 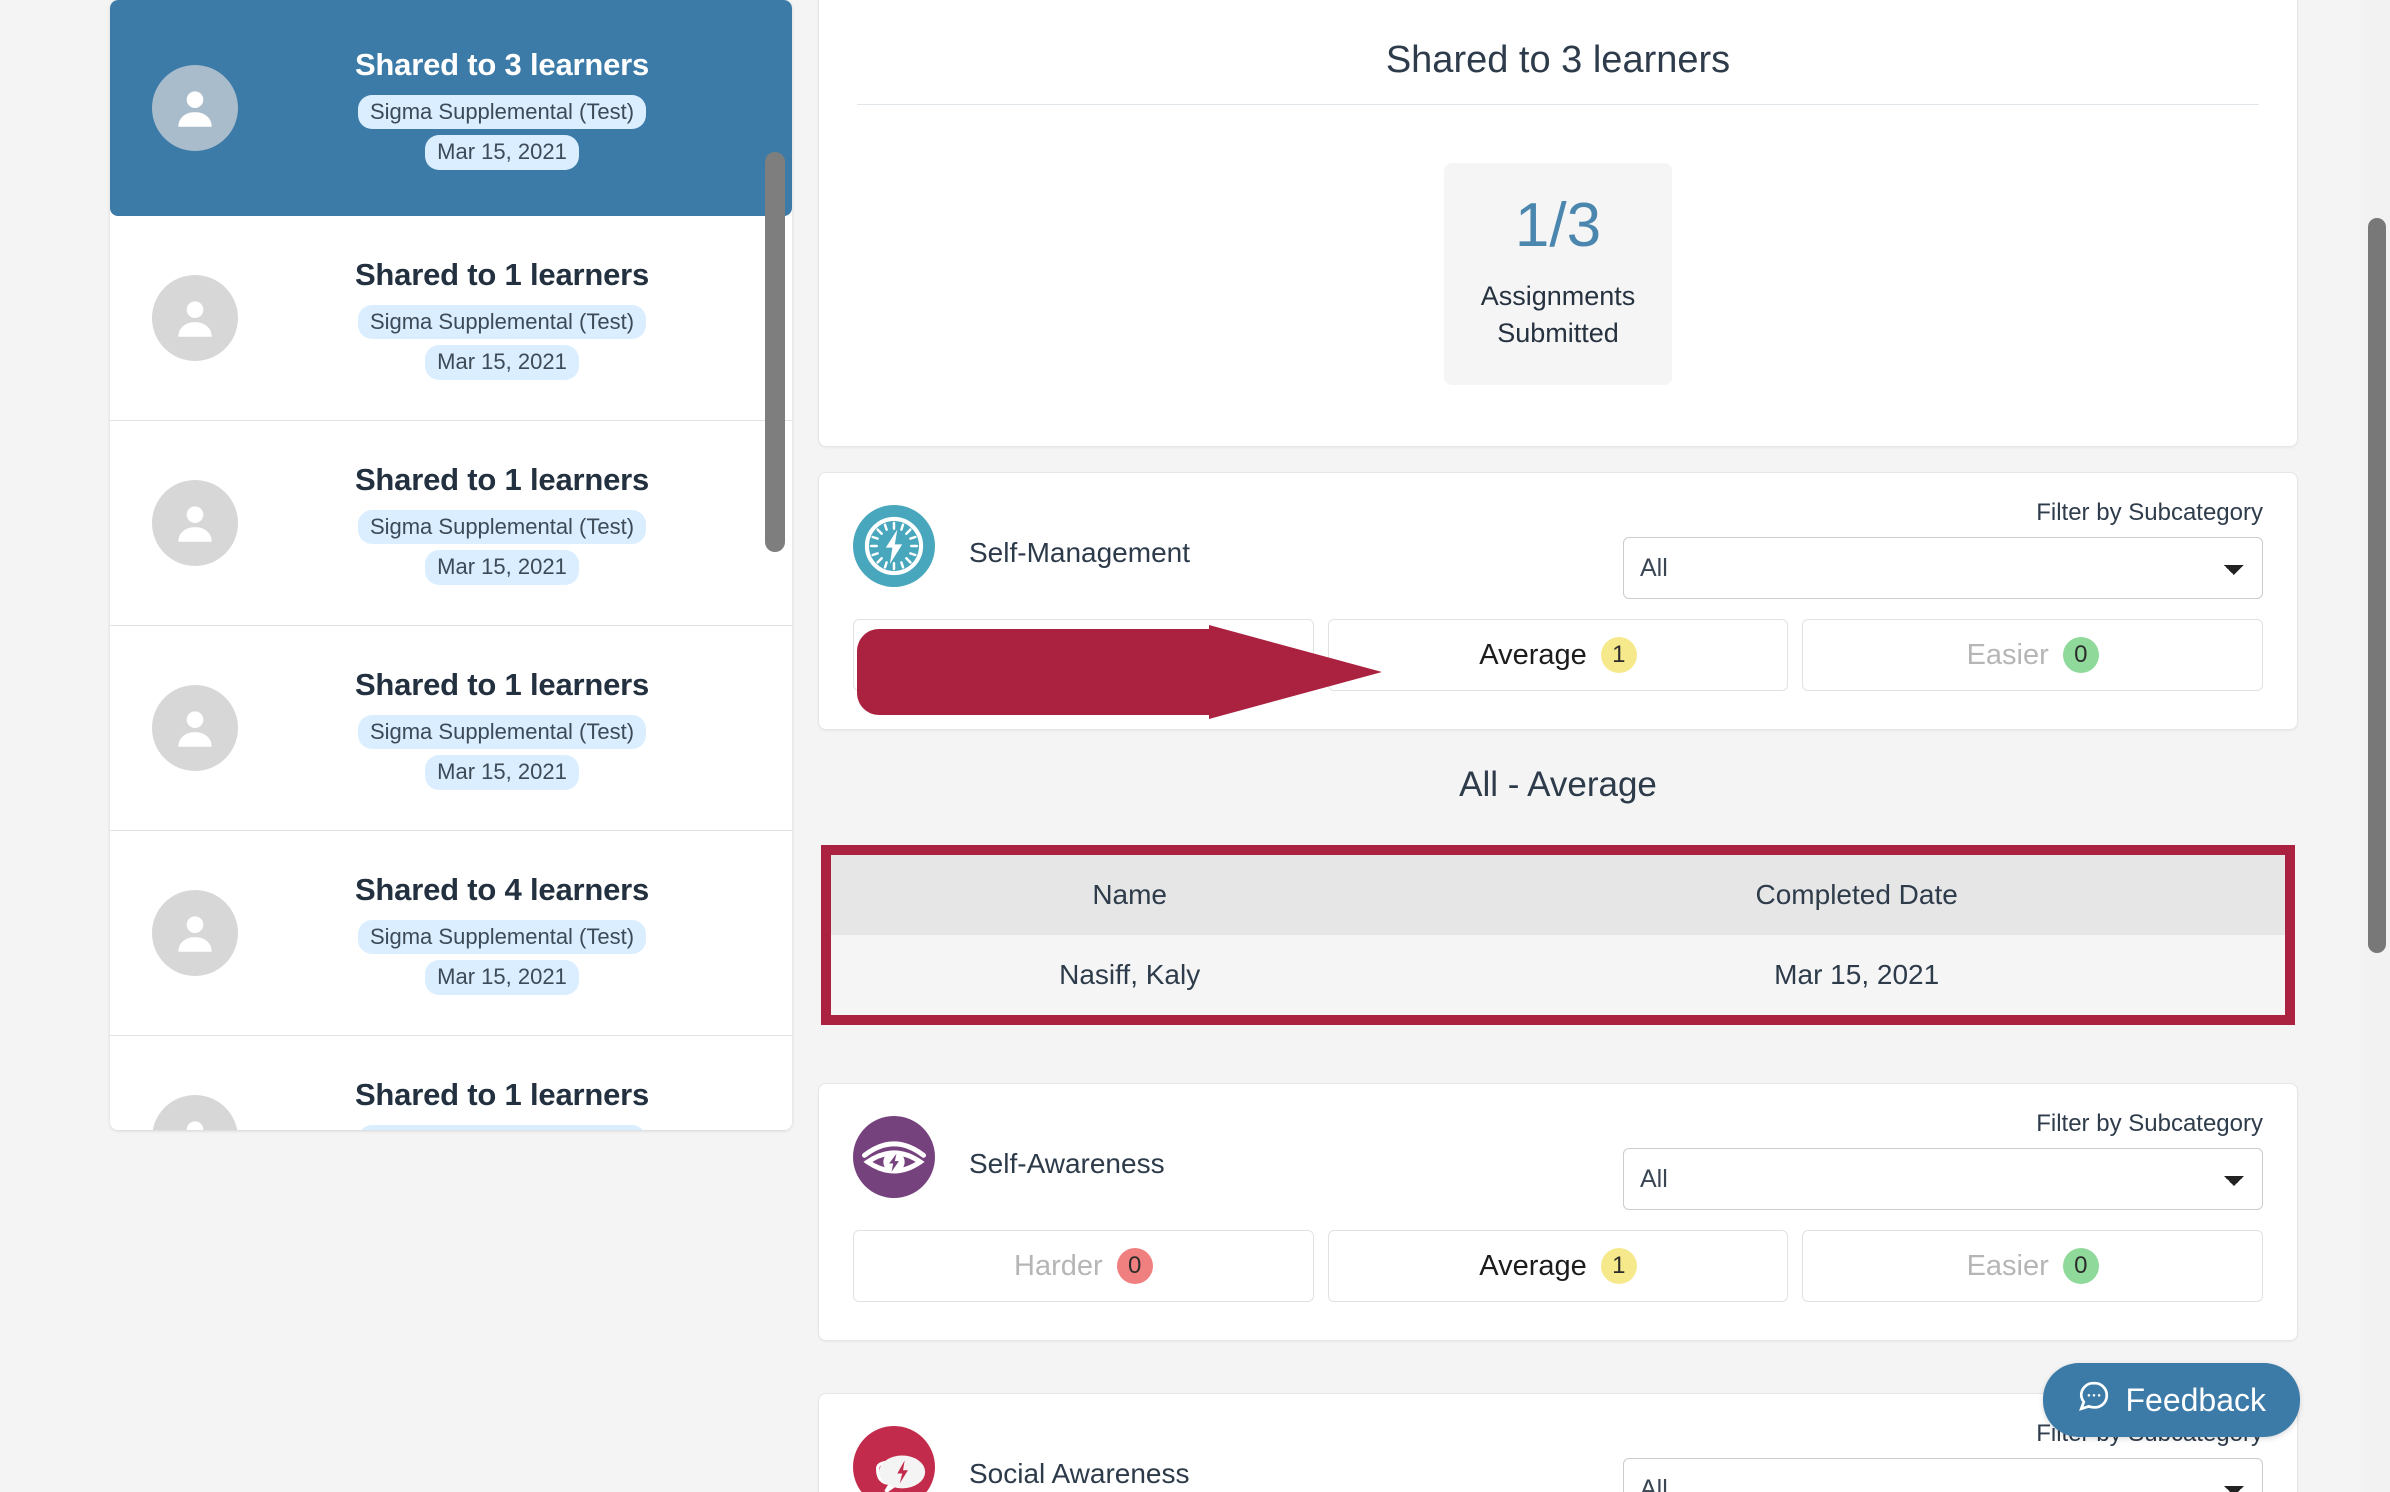 What do you see at coordinates (1558, 274) in the screenshot?
I see `assignments-submitted-stat: 1/3 Assignments Submitted` at bounding box center [1558, 274].